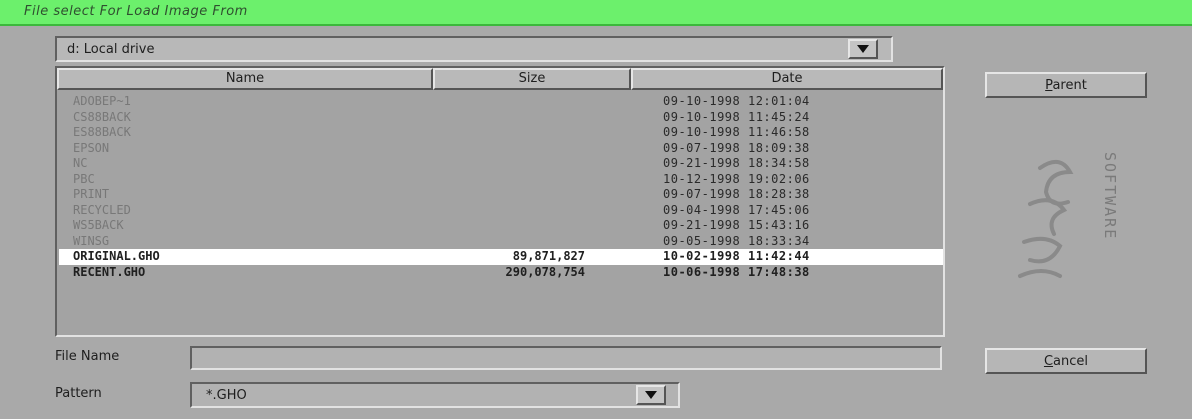 This screenshot has height=419, width=1192. I want to click on row-name: WINSG, so click(91, 240).